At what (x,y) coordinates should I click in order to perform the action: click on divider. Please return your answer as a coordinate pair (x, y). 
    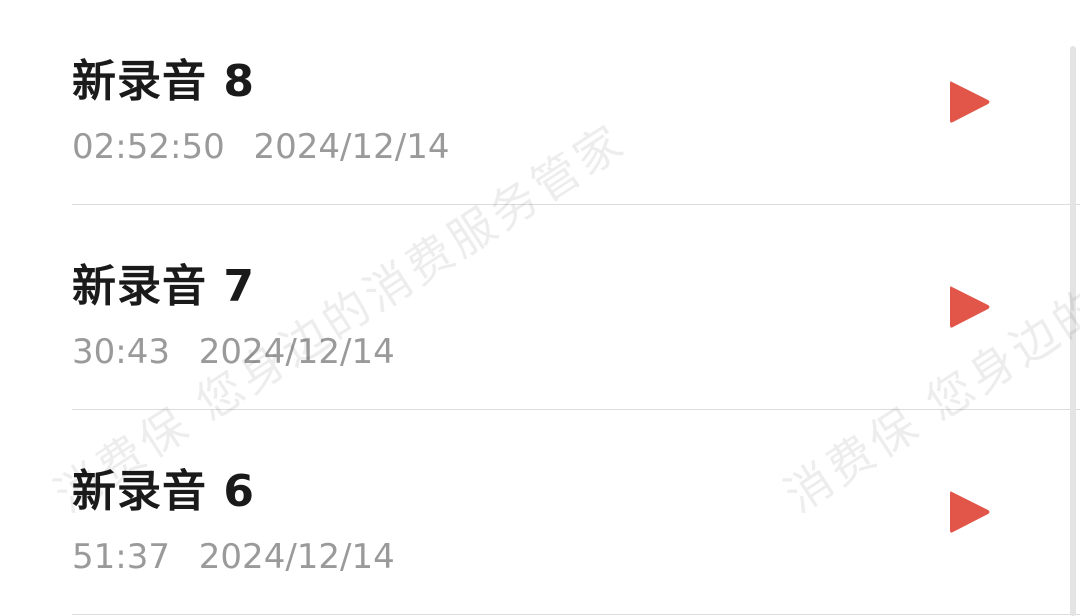
    Looking at the image, I should click on (576, 614).